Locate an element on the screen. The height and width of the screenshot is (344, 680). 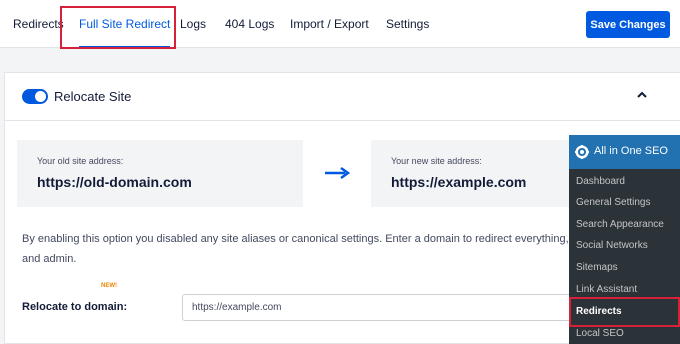
tab-logs: Logs is located at coordinates (193, 24).